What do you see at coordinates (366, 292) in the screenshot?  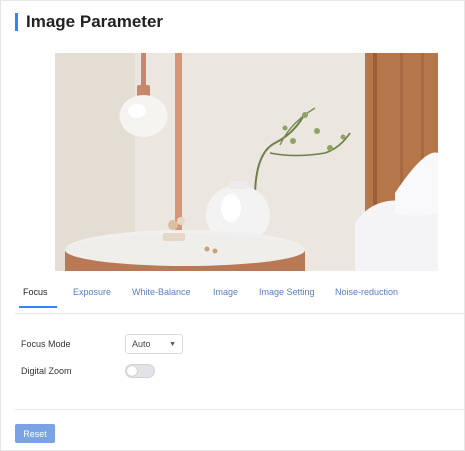 I see `tab-noise-reduction: Noise-reduction` at bounding box center [366, 292].